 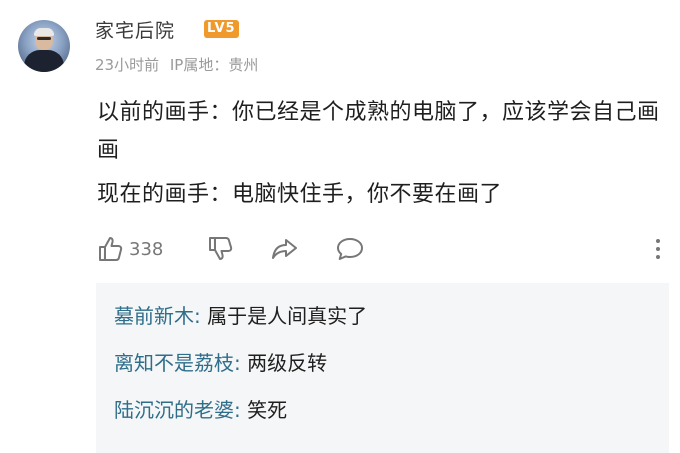 What do you see at coordinates (214, 65) in the screenshot?
I see `ip-location: IP属地：贵州` at bounding box center [214, 65].